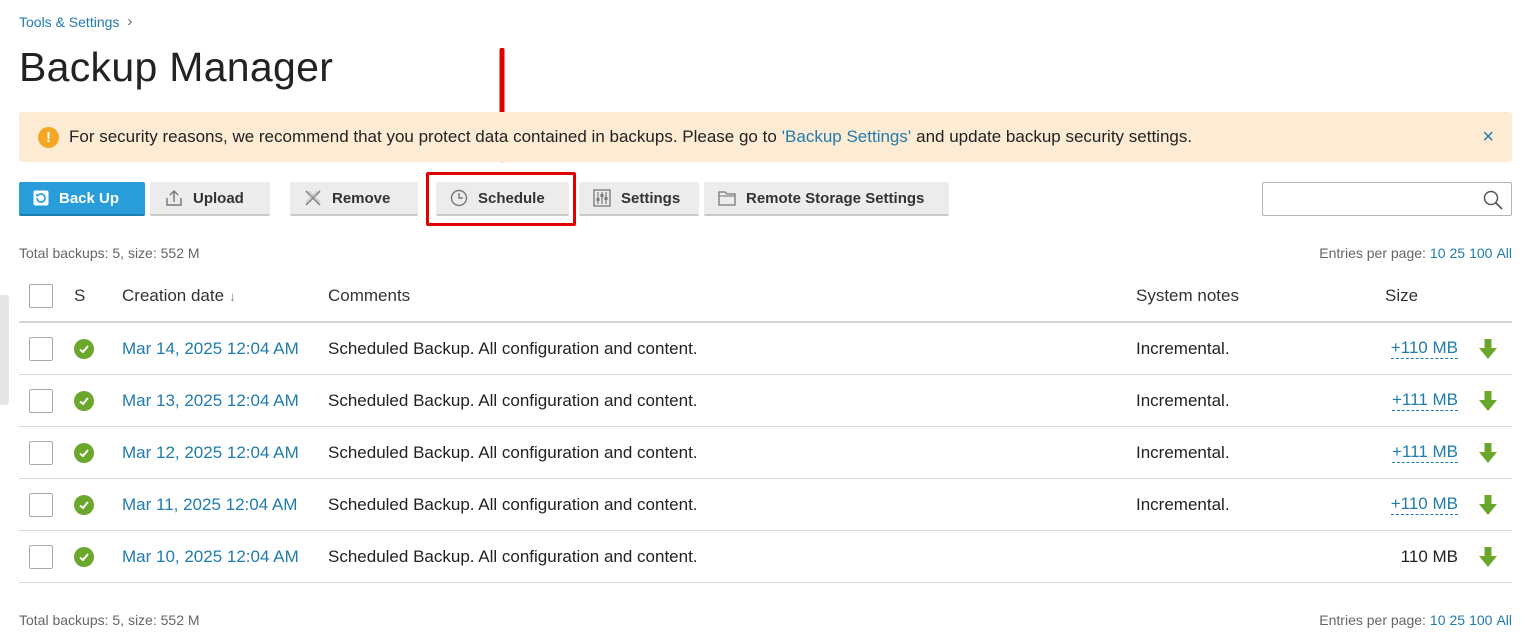 The width and height of the screenshot is (1526, 640). I want to click on sliders-icon, so click(602, 198).